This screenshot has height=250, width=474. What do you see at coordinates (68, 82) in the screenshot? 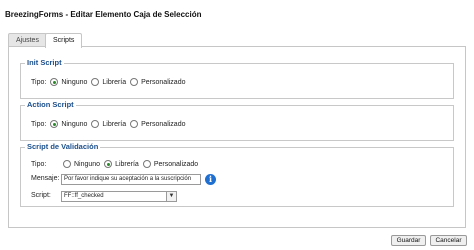
I see `init-radio-ninguno: Ninguno` at bounding box center [68, 82].